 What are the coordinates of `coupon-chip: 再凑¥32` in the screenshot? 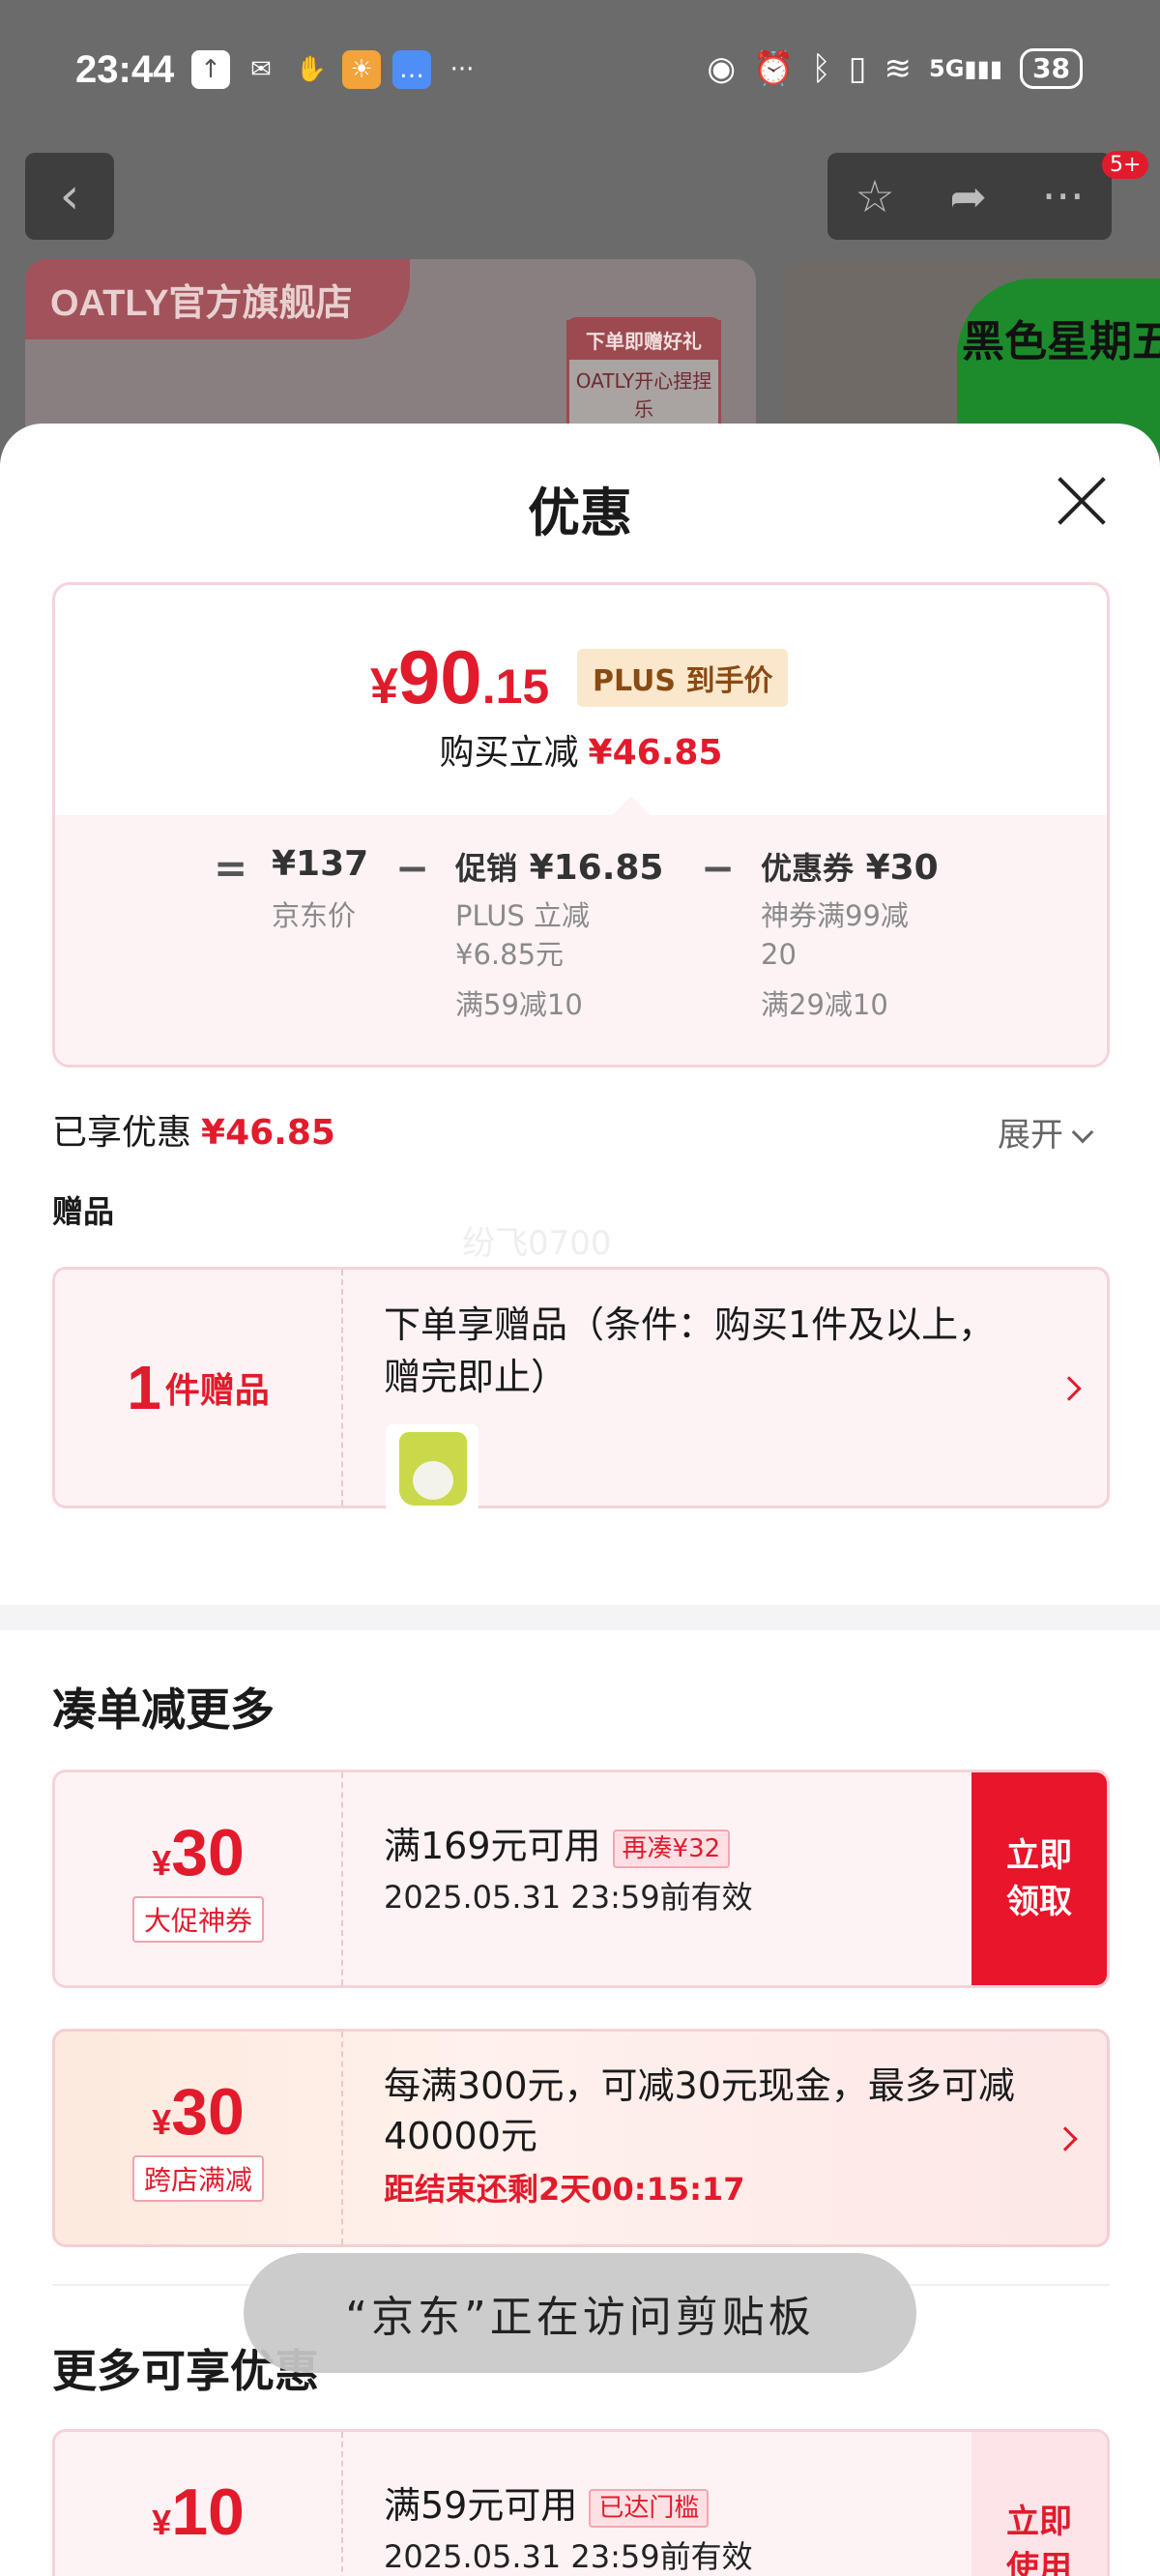 It's located at (671, 1848).